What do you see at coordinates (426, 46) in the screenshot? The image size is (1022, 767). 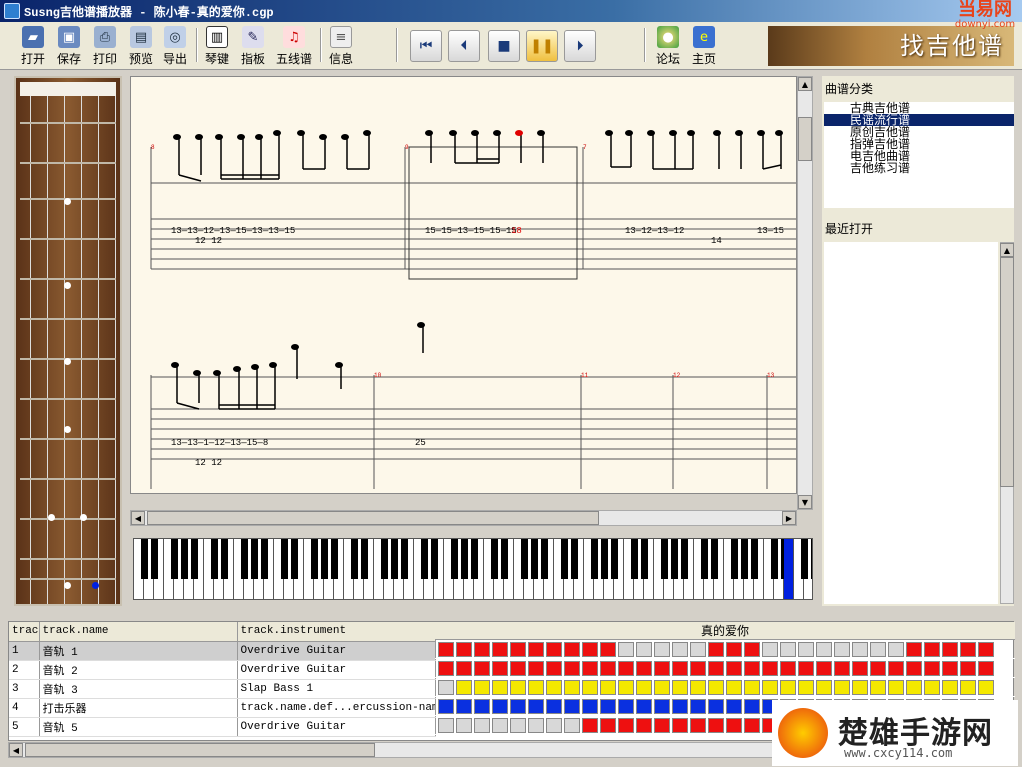 I see `skip-start-button: ⏮` at bounding box center [426, 46].